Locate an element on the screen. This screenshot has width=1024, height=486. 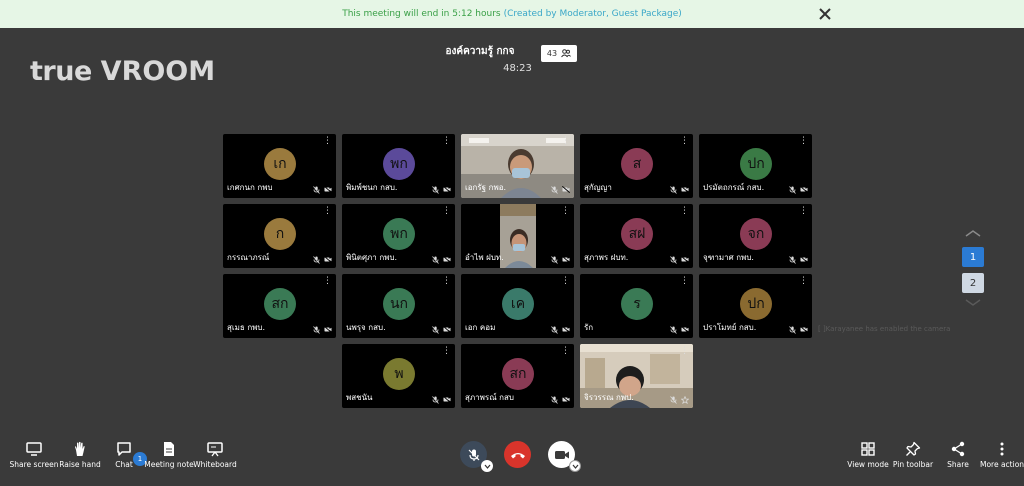
whiteboard-button: Whiteboard is located at coordinates (215, 455).